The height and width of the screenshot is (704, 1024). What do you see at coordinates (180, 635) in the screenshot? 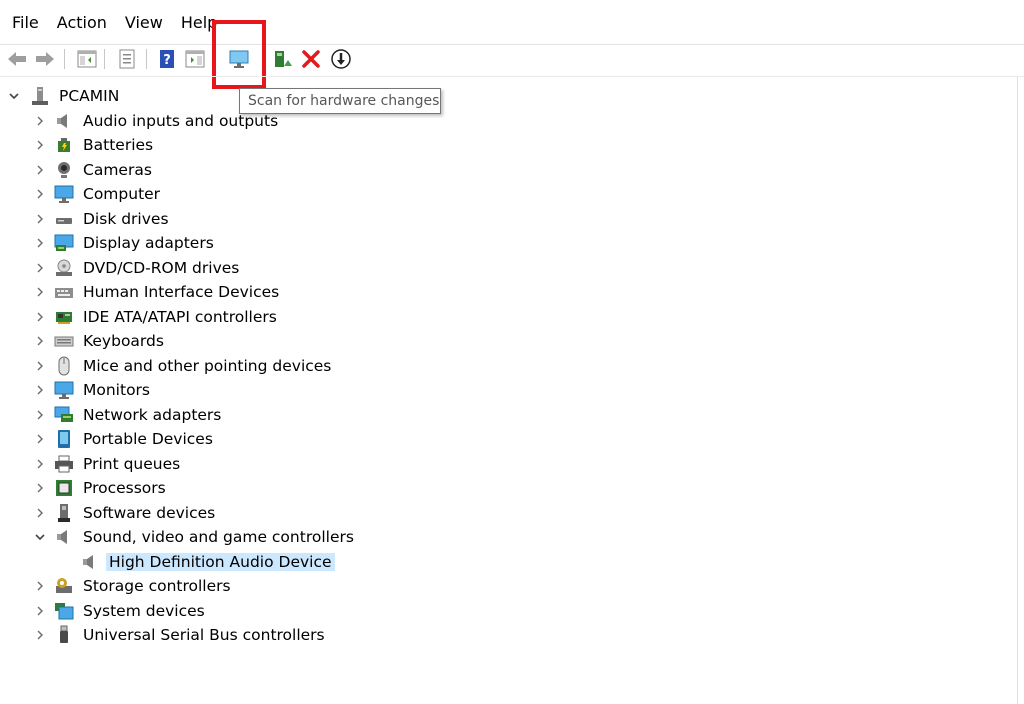
I see `device-category-row: Universal Serial Bus controllers` at bounding box center [180, 635].